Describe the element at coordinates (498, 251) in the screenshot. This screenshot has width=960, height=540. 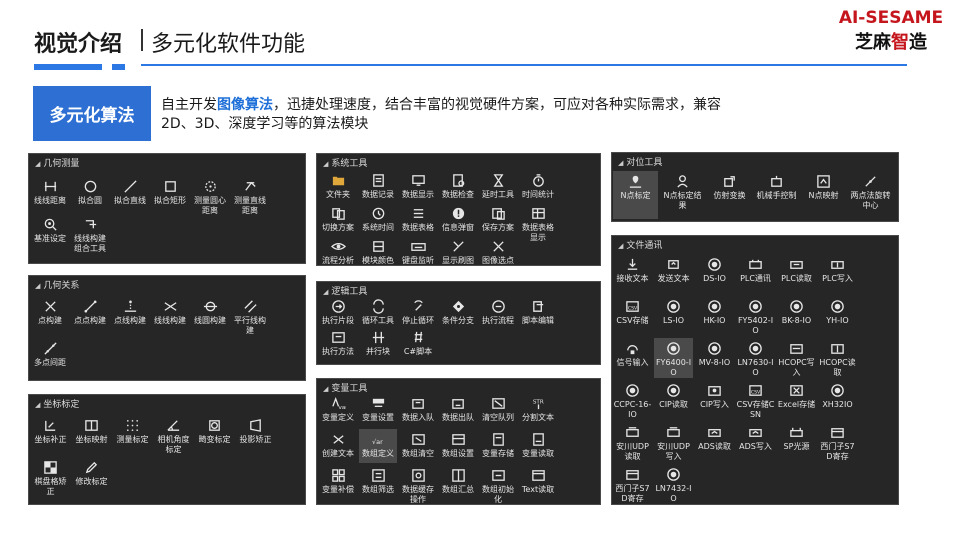
I see `tool-button: 图像选点` at that location.